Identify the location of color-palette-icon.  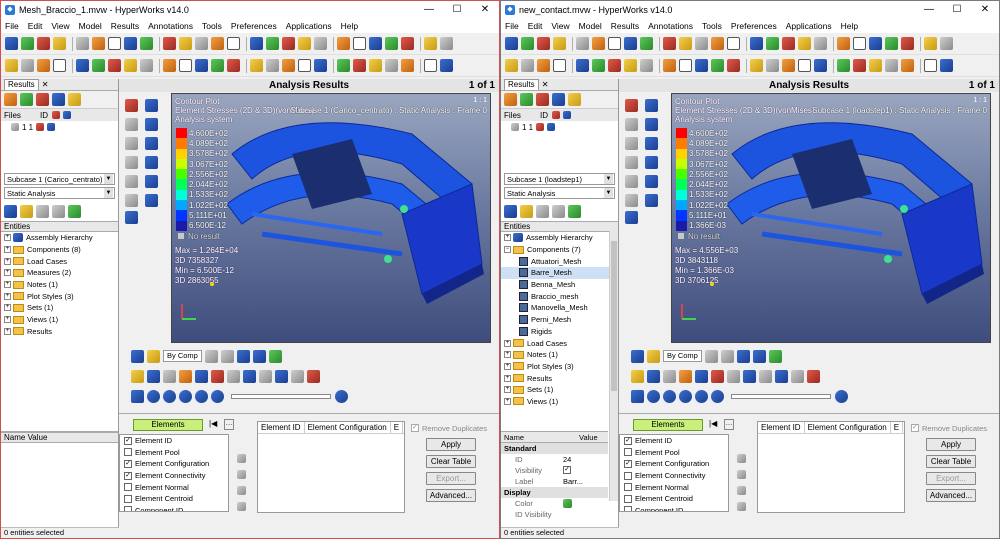
(653, 356).